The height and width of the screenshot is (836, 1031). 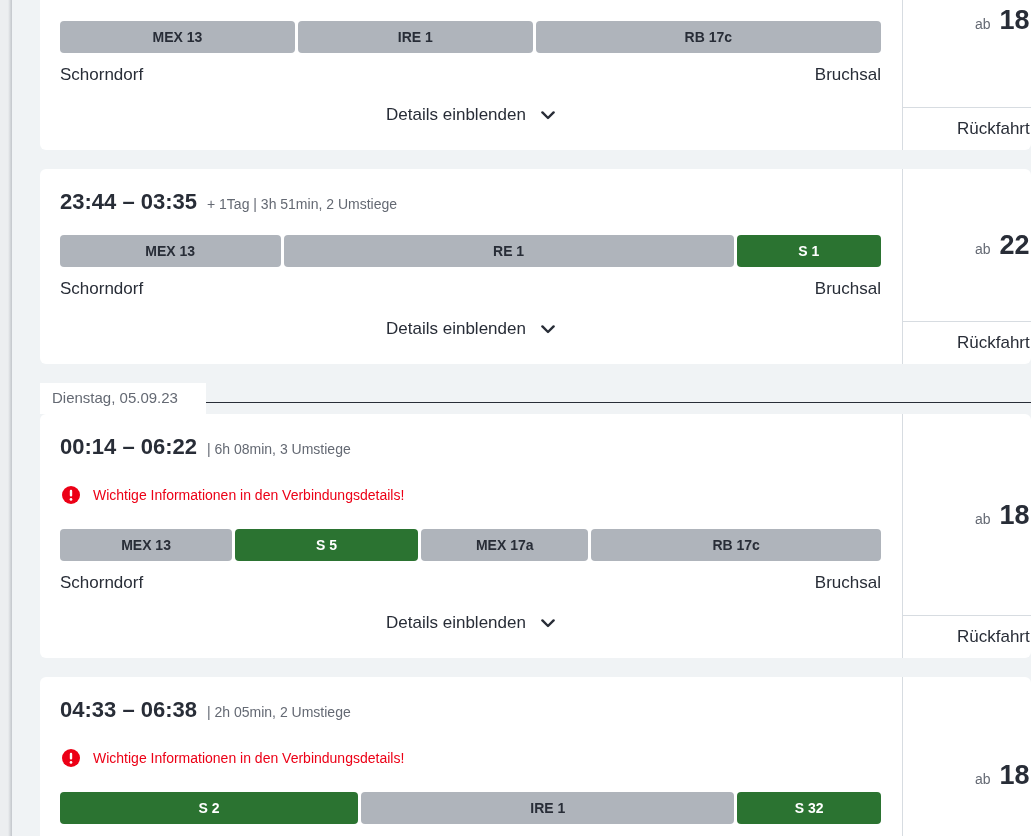 What do you see at coordinates (279, 449) in the screenshot?
I see `trip-info: | 6h 08min, 3 Umstiege` at bounding box center [279, 449].